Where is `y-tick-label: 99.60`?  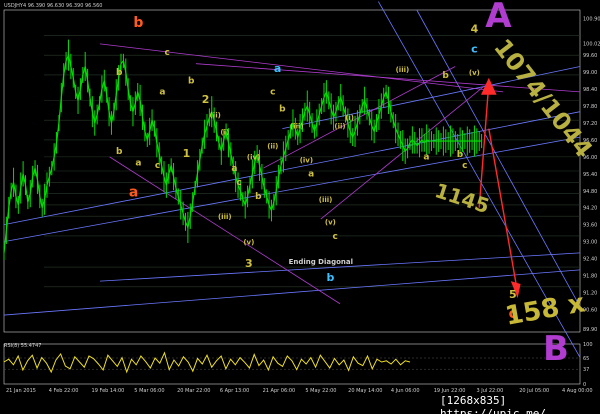 y-tick-label: 99.60 is located at coordinates (590, 56).